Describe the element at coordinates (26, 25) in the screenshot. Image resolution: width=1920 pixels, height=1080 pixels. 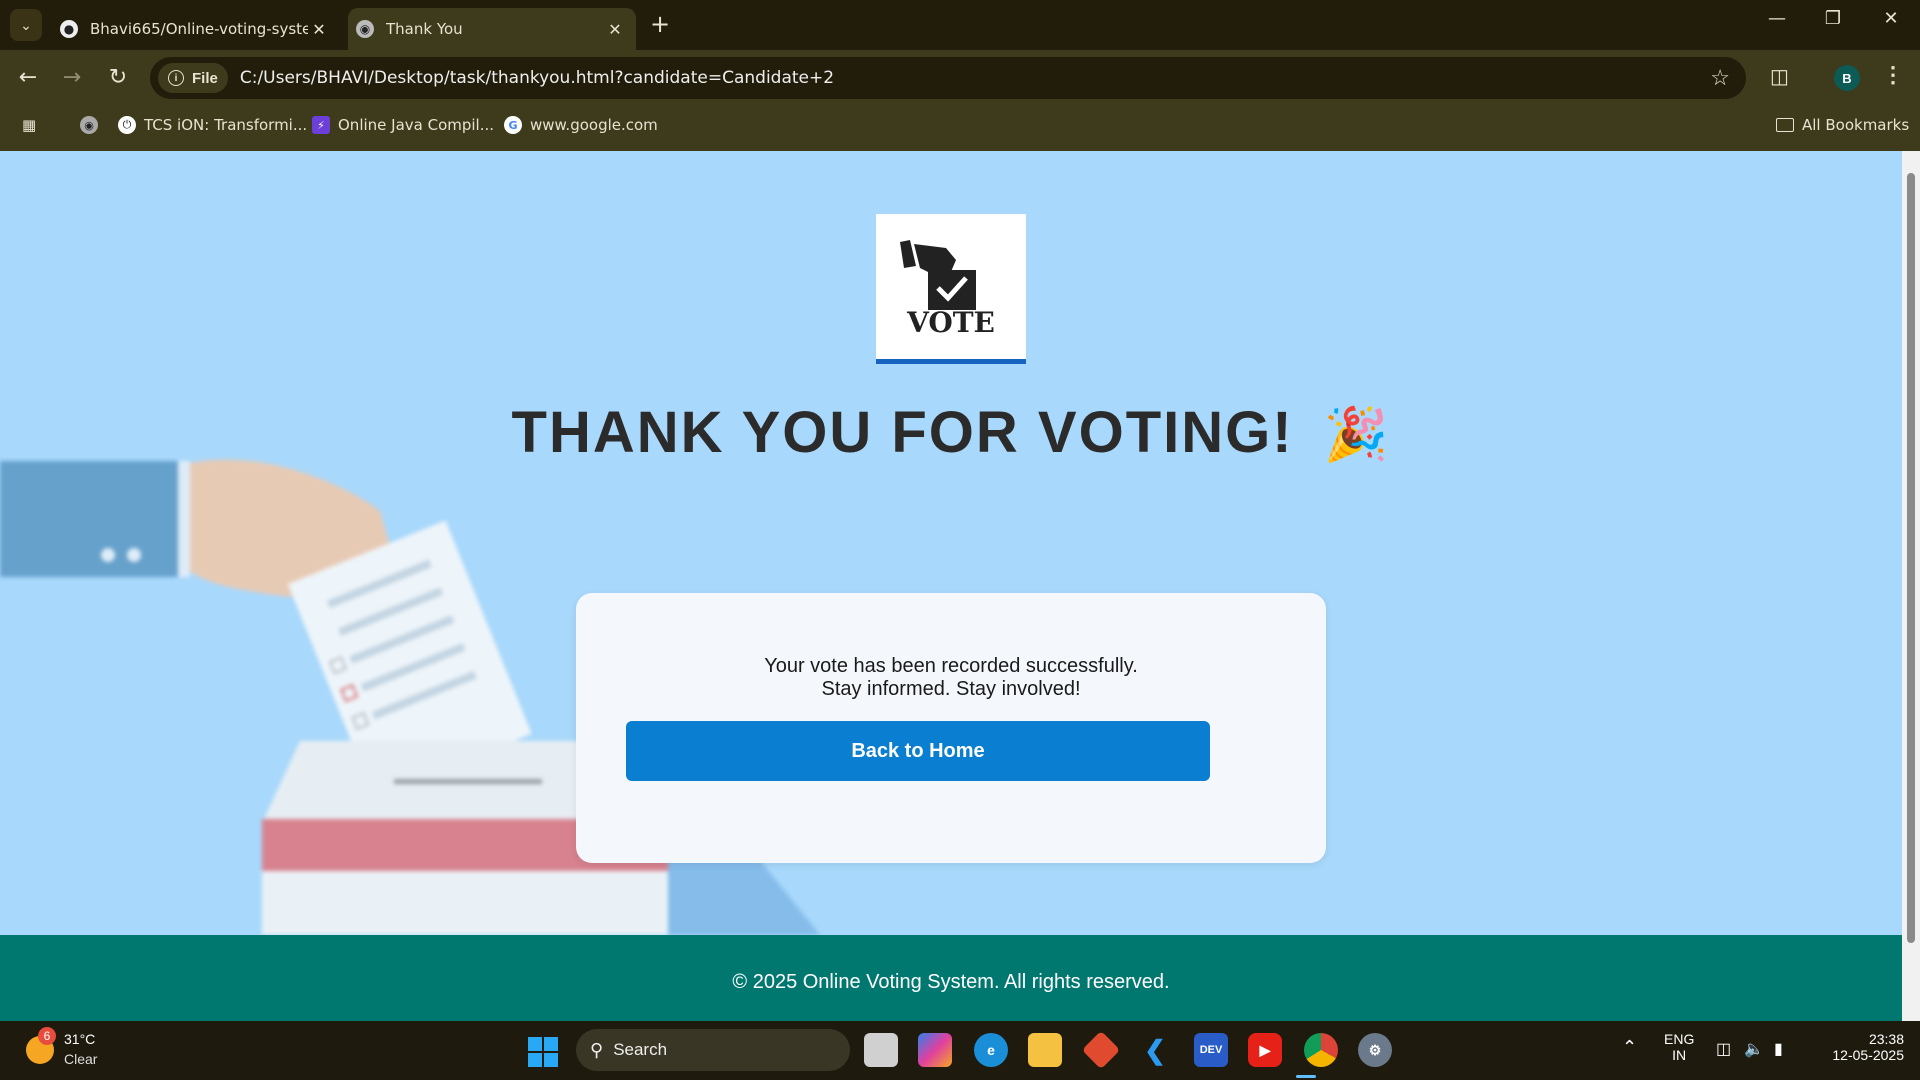
I see `tab-search-chevron-icon: ⌄` at that location.